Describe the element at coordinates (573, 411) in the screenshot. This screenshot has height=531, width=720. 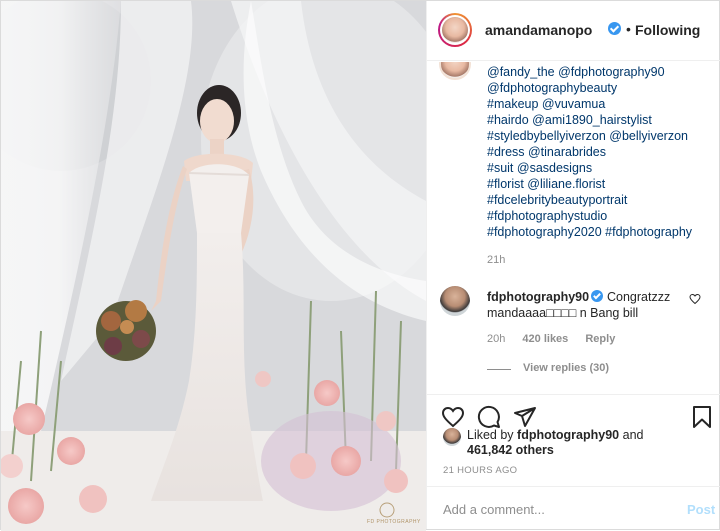
I see `action-bar` at that location.